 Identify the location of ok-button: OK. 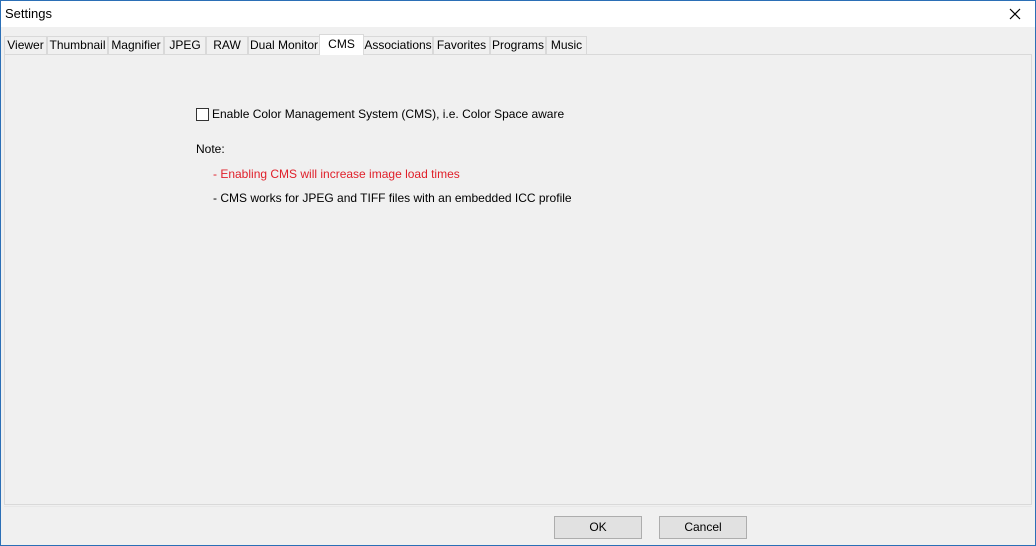
(598, 527).